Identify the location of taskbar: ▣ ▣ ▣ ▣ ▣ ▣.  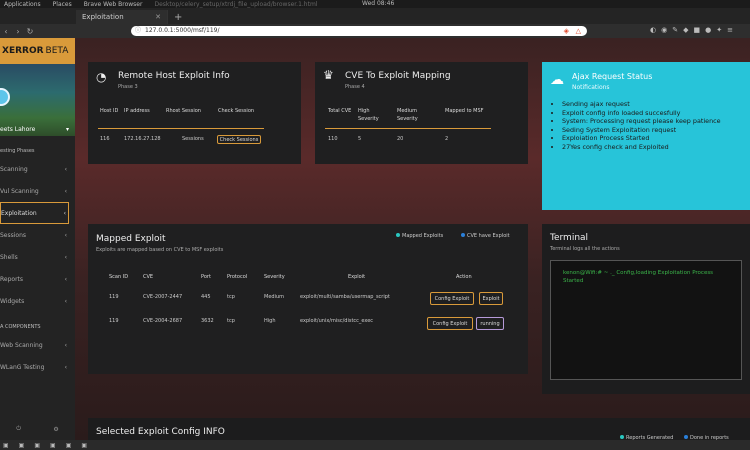
(375, 445).